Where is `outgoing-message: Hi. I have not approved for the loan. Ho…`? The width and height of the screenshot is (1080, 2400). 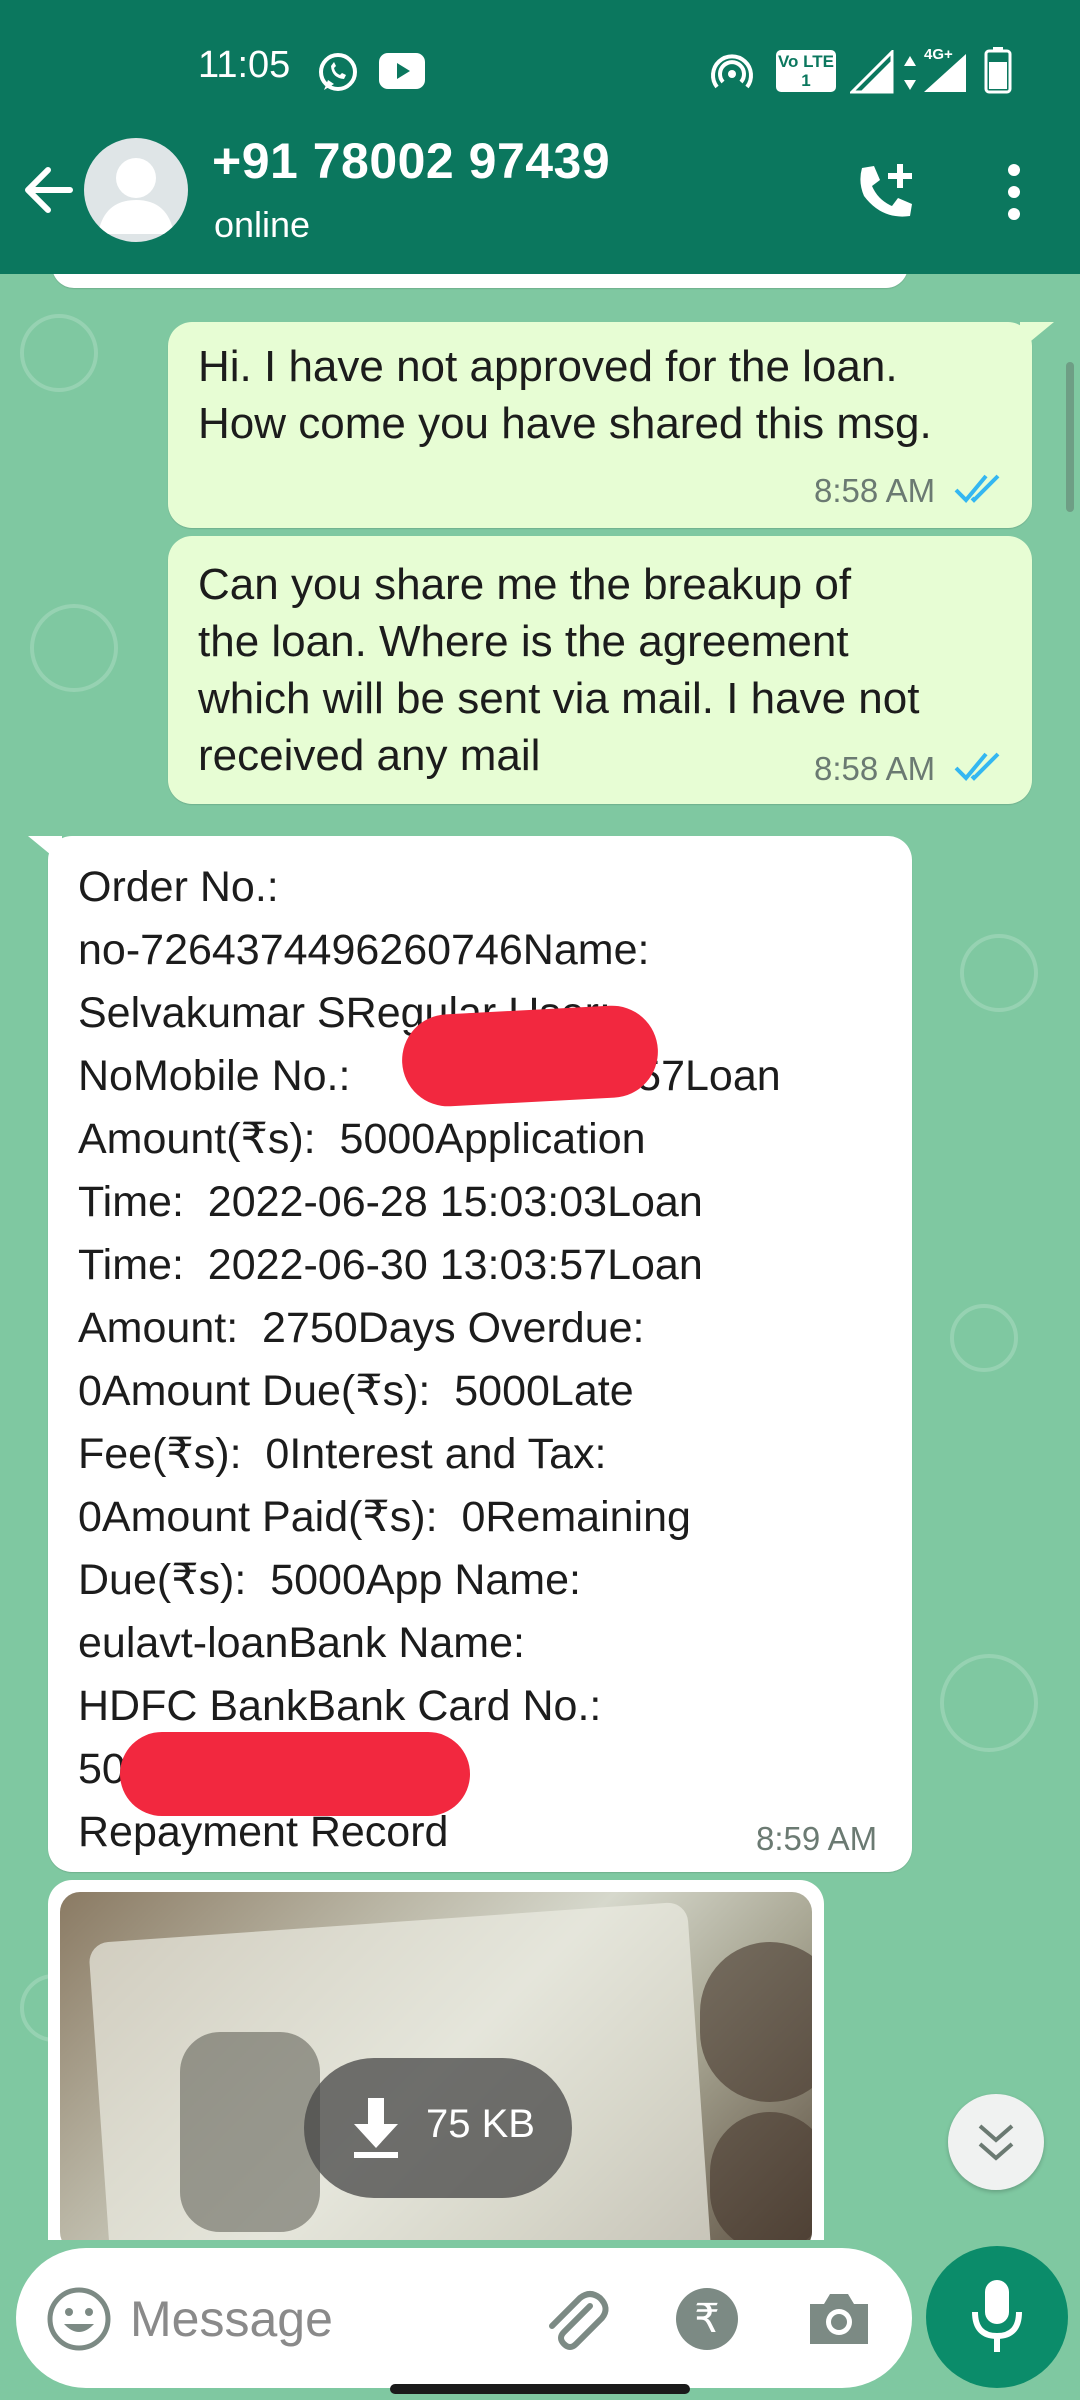
outgoing-message: Hi. I have not approved for the loan. Ho… is located at coordinates (600, 425).